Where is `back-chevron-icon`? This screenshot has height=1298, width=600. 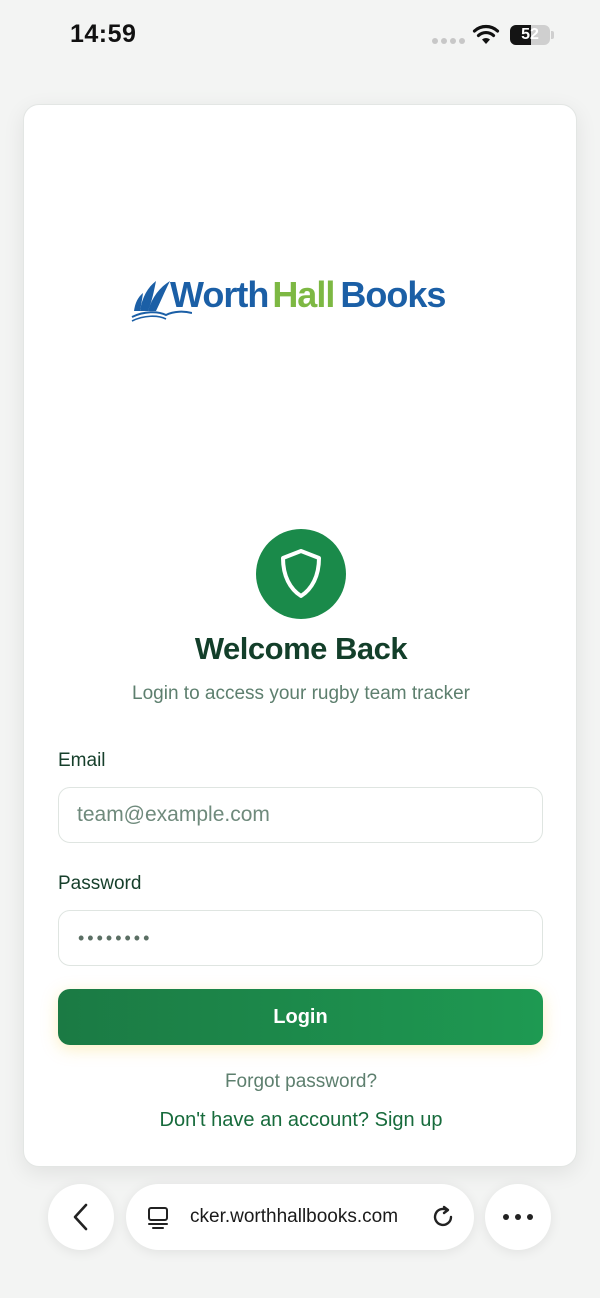
back-chevron-icon is located at coordinates (80, 1217).